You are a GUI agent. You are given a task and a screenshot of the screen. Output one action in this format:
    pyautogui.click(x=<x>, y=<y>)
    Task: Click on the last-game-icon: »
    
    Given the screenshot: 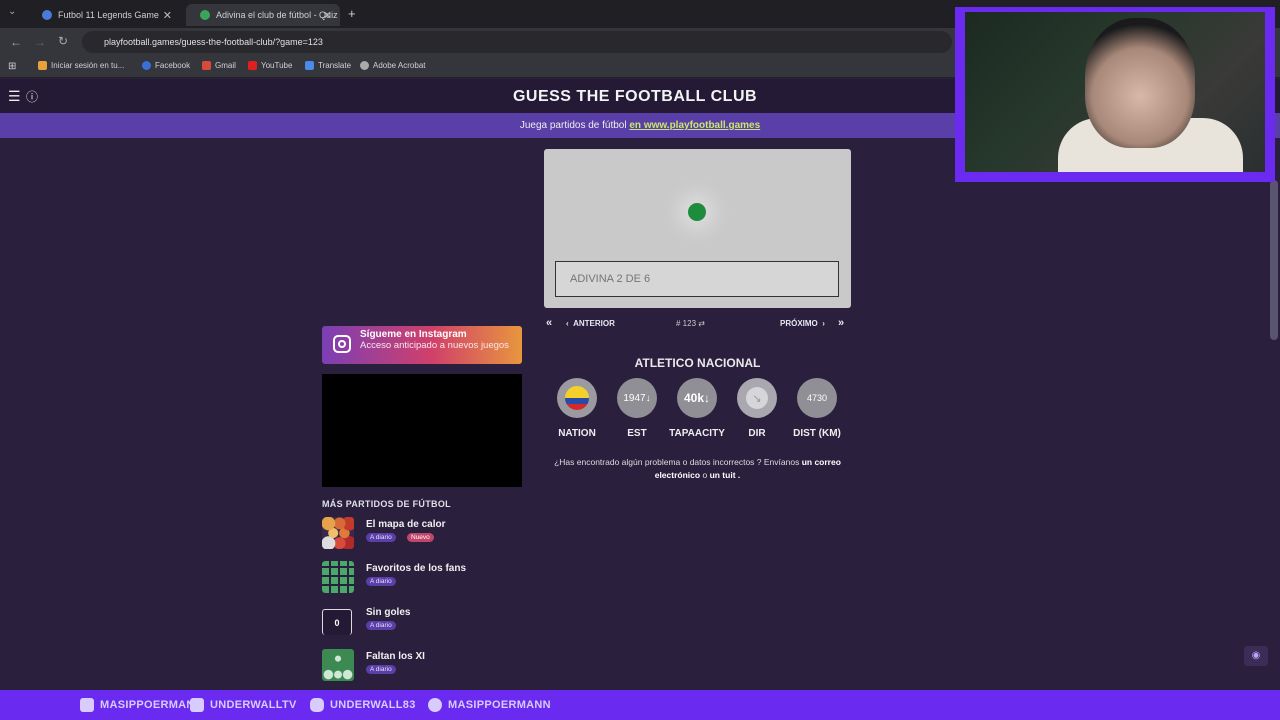 What is the action you would take?
    pyautogui.click(x=841, y=323)
    